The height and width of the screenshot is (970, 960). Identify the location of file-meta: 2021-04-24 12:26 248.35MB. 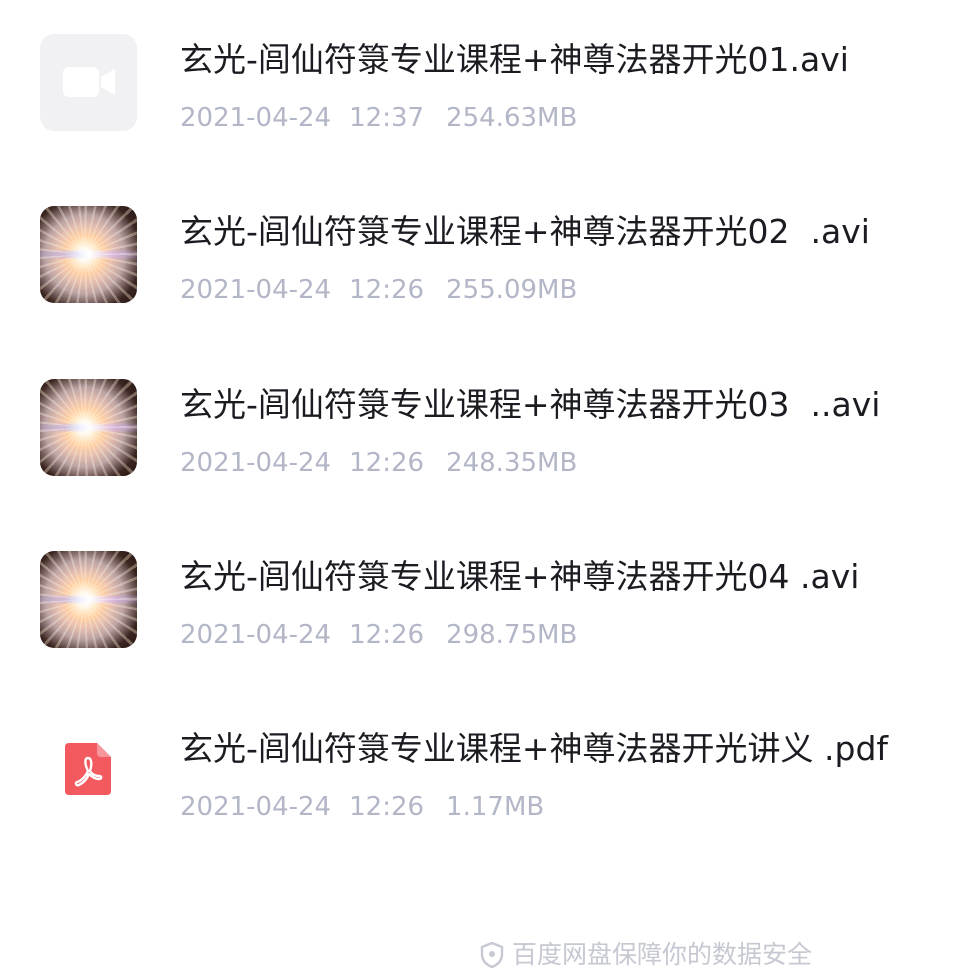
(378, 463).